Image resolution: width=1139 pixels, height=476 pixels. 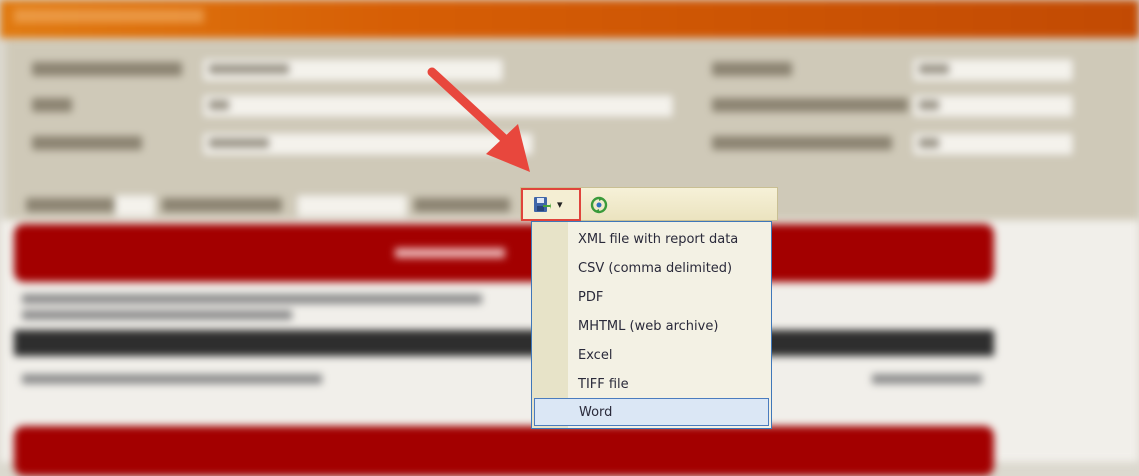 I want to click on header-bar, so click(x=569, y=19).